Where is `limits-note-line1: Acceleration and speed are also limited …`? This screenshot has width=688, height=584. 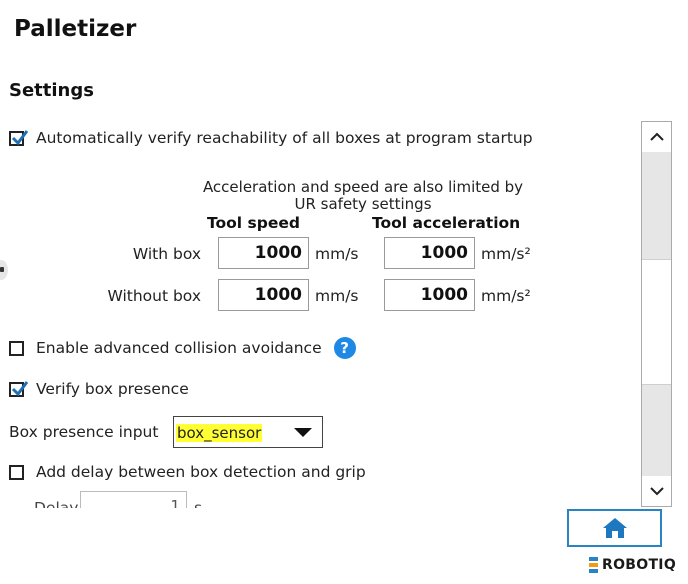 limits-note-line1: Acceleration and speed are also limited … is located at coordinates (363, 187).